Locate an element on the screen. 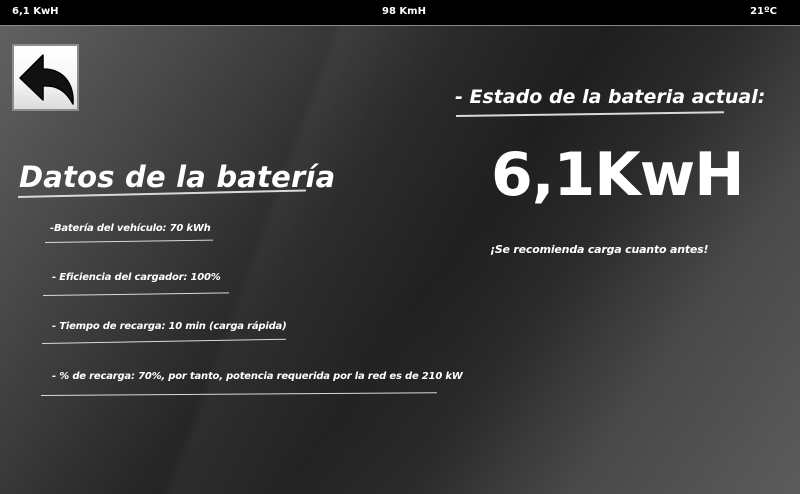 The image size is (800, 494). back-button is located at coordinates (45, 77).